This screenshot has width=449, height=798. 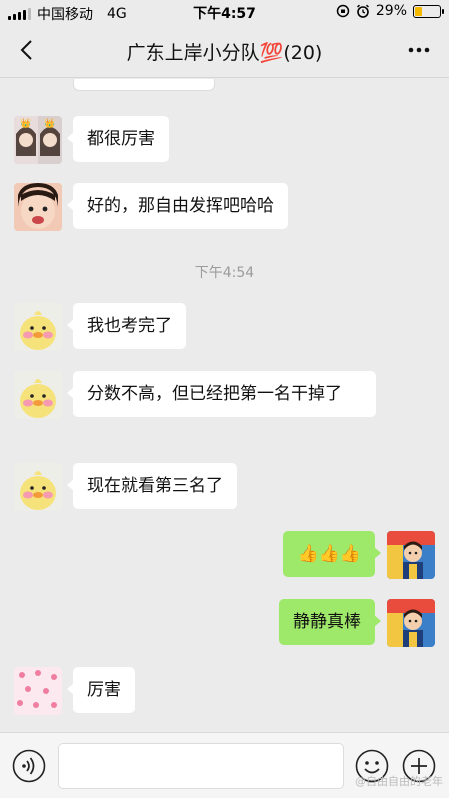 I want to click on status-right: 29%, so click(x=390, y=11).